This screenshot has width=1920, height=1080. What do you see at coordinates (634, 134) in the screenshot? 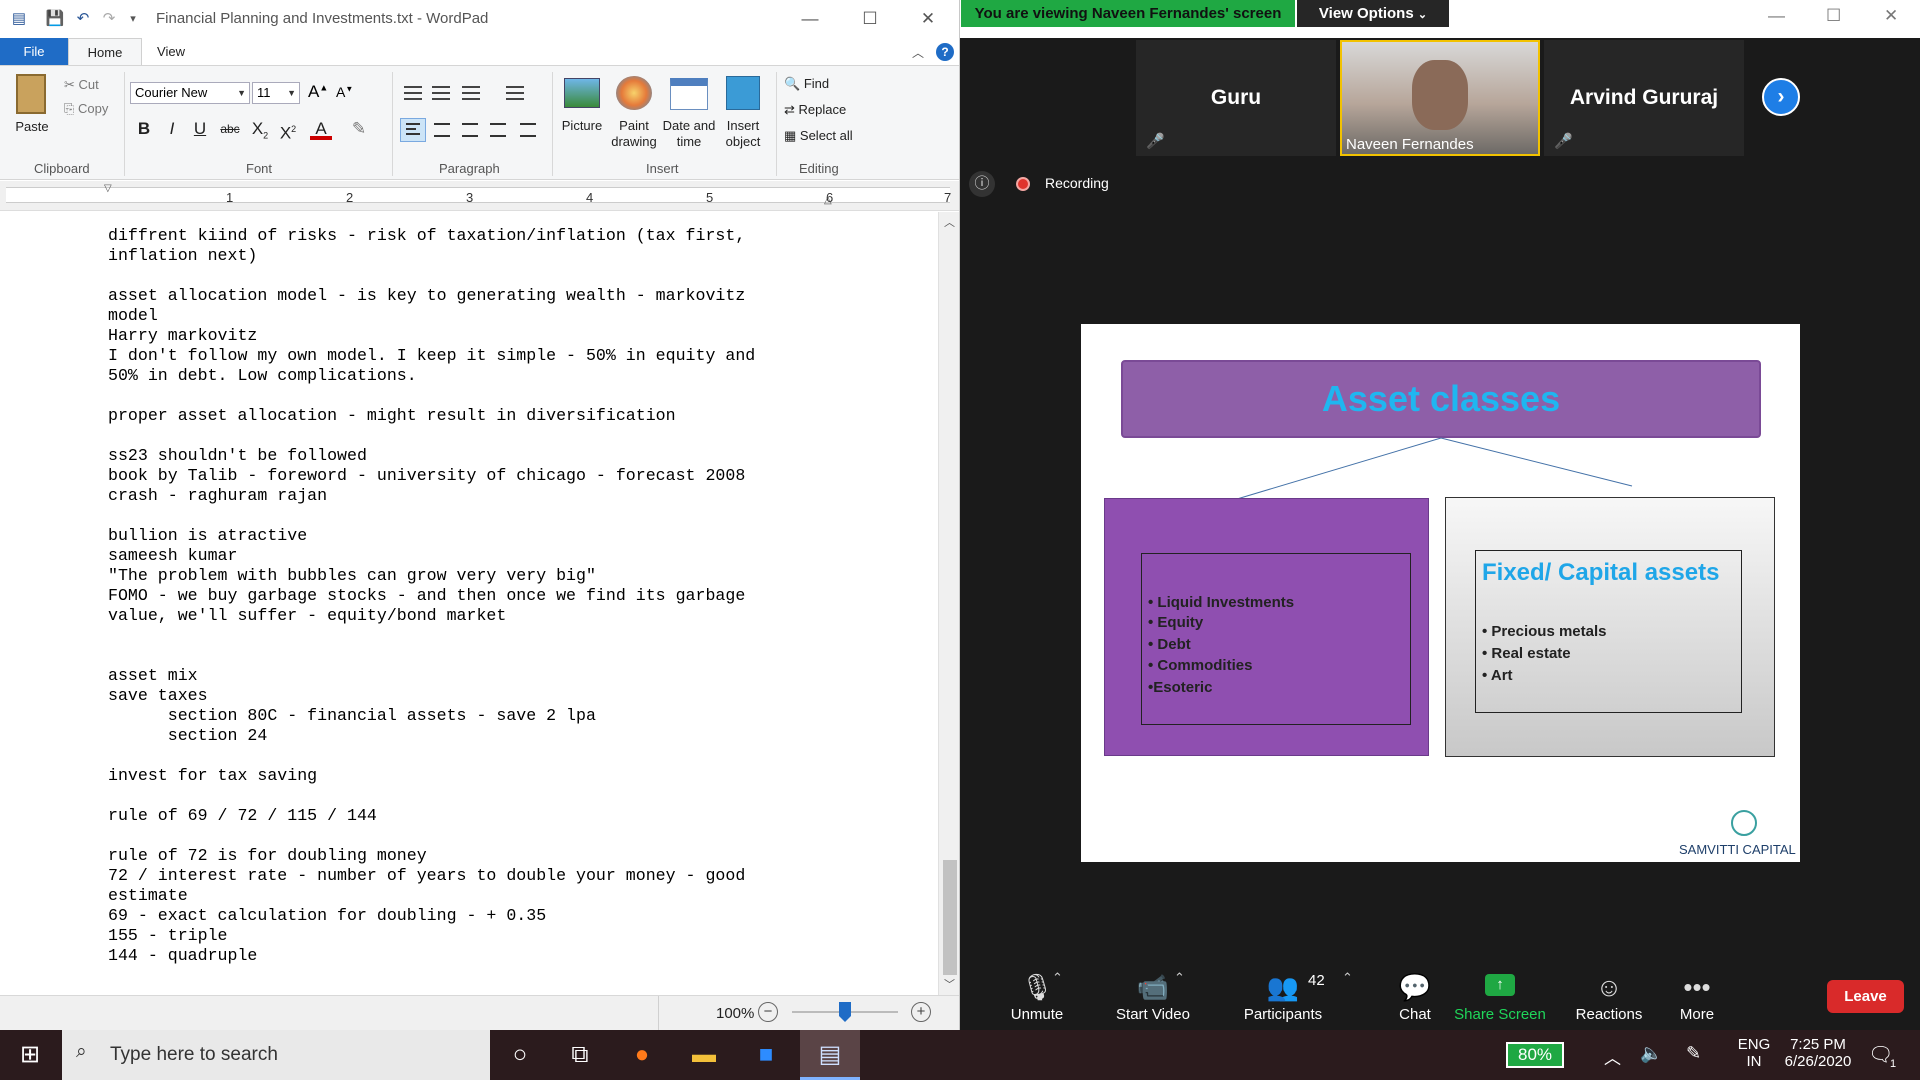
I see `paint-drawing-button: Paint drawing` at bounding box center [634, 134].